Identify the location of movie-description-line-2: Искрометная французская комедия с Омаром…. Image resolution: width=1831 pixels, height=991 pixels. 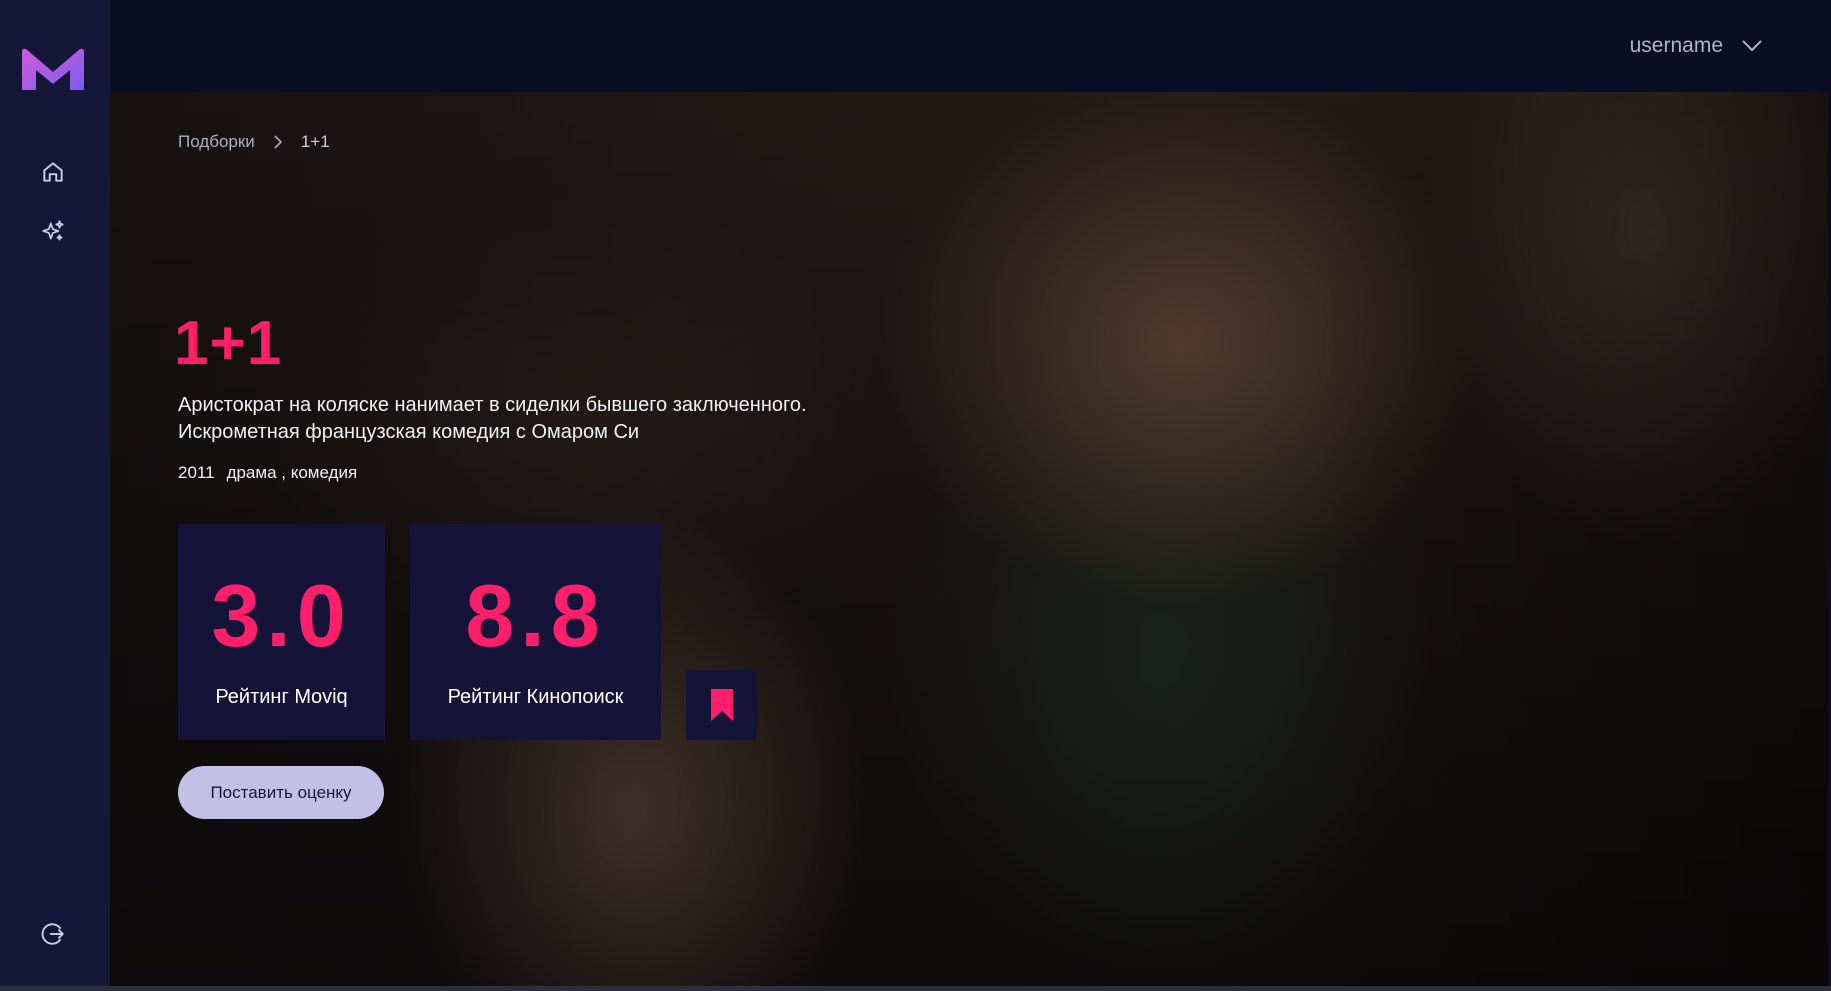
(409, 432).